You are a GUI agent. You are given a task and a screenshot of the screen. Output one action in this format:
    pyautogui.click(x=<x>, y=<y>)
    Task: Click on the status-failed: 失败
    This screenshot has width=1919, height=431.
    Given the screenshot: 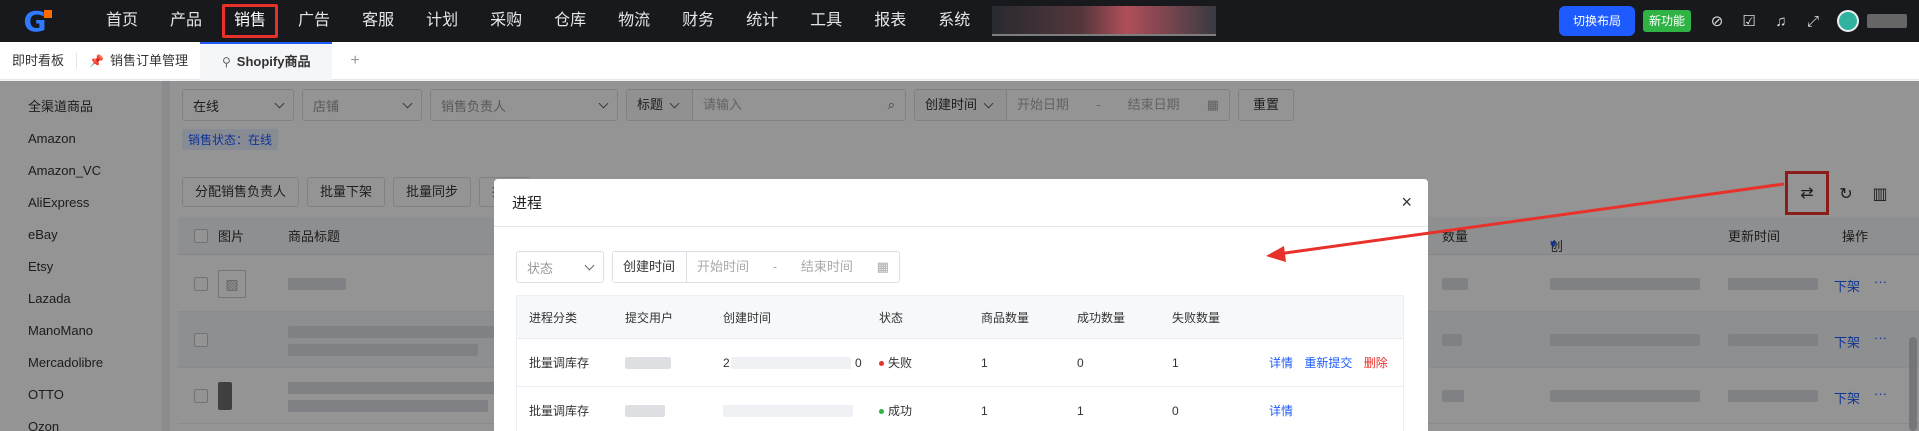 What is the action you would take?
    pyautogui.click(x=895, y=362)
    